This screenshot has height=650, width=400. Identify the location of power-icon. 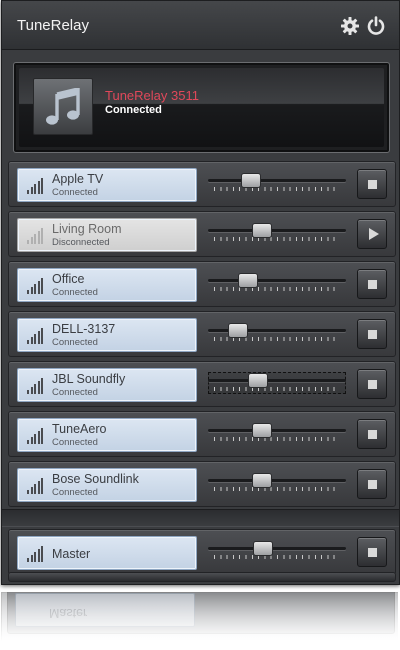
(376, 25).